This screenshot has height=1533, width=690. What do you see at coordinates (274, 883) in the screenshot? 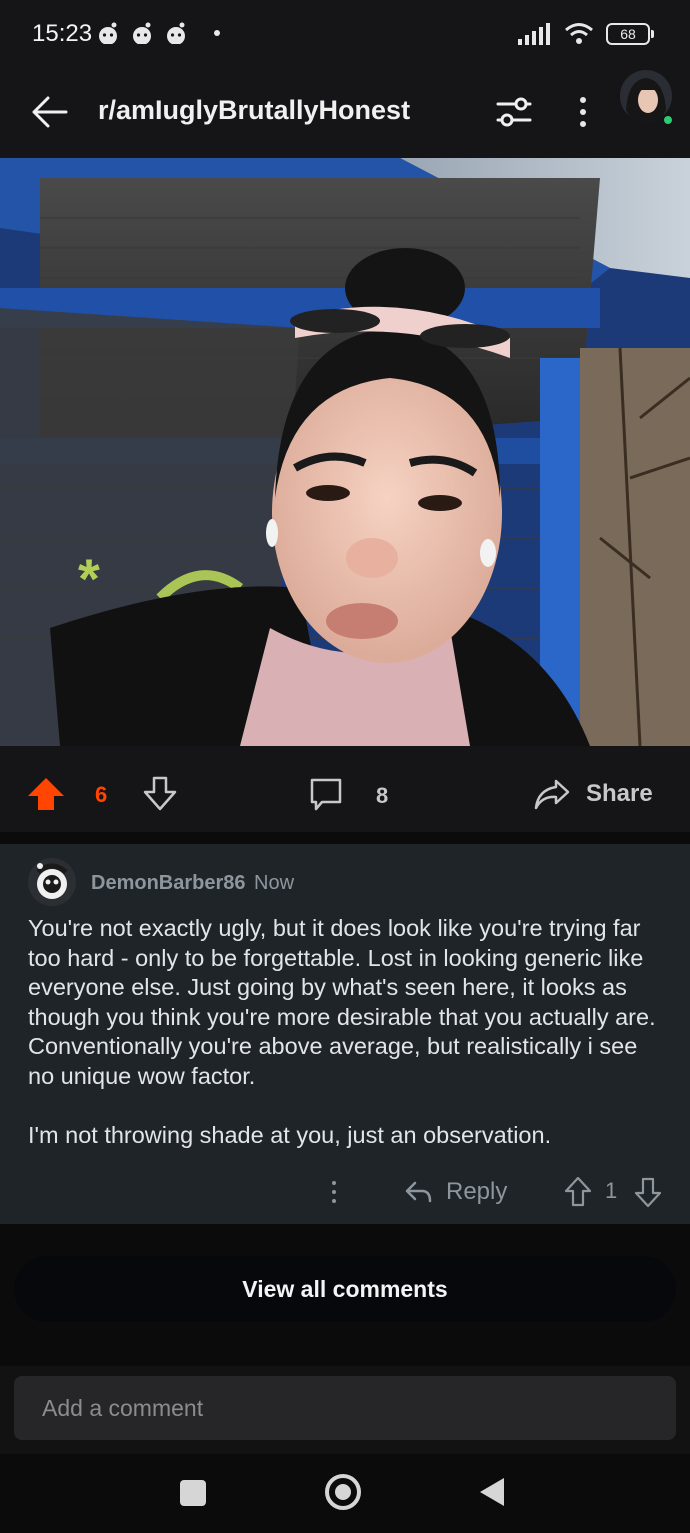
I see `comment-timestamp: Now` at bounding box center [274, 883].